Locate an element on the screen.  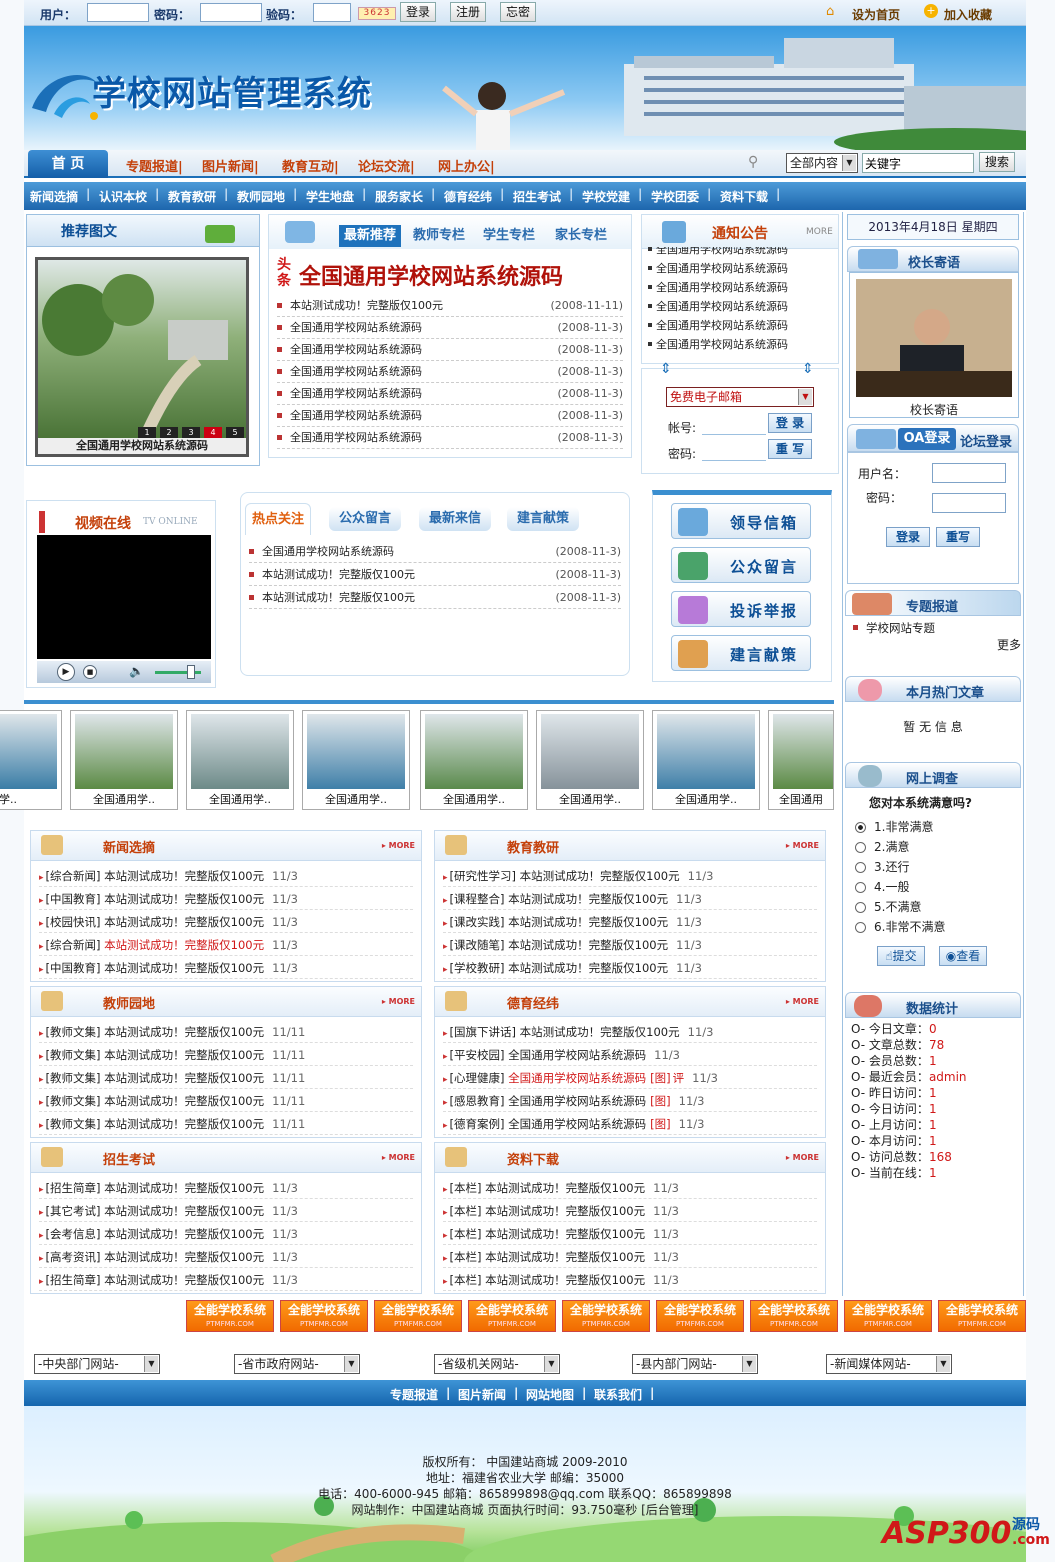
section-item: ▸ [校园快讯] 本站测试成功！完整版仅100元 11/3 is located at coordinates (226, 922).